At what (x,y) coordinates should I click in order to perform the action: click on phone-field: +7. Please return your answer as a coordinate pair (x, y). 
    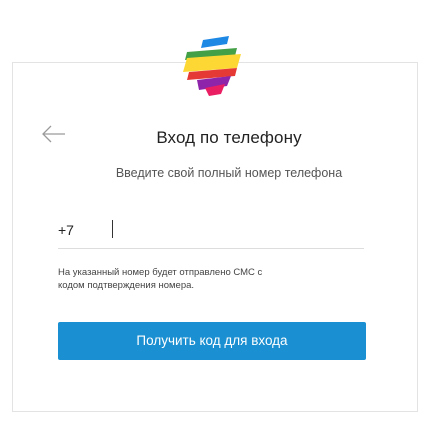
    Looking at the image, I should click on (211, 230).